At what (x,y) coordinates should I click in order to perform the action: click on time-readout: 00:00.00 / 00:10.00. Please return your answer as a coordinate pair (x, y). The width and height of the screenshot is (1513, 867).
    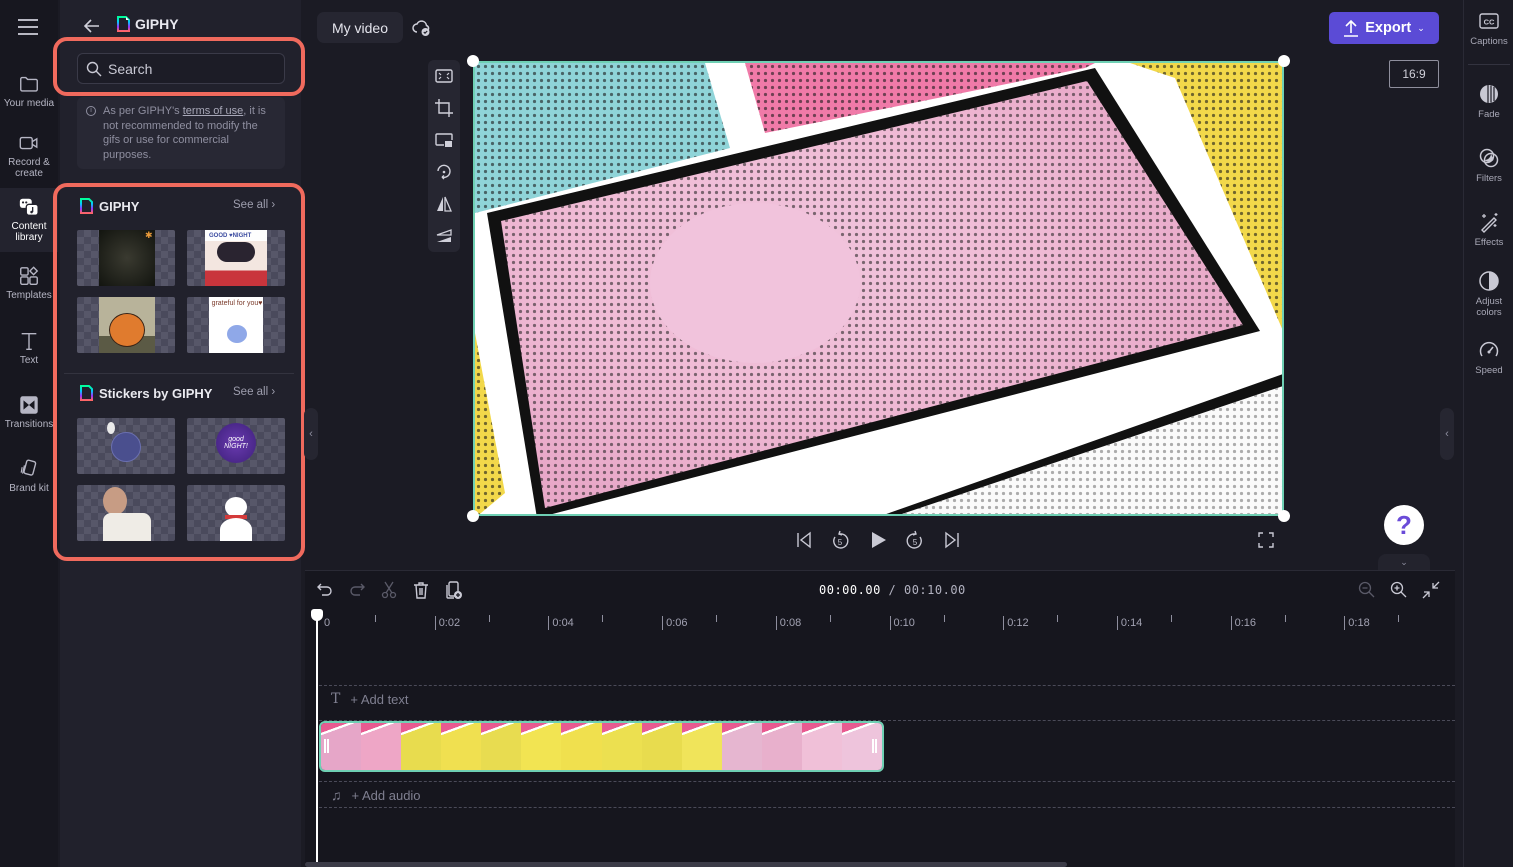
    Looking at the image, I should click on (892, 590).